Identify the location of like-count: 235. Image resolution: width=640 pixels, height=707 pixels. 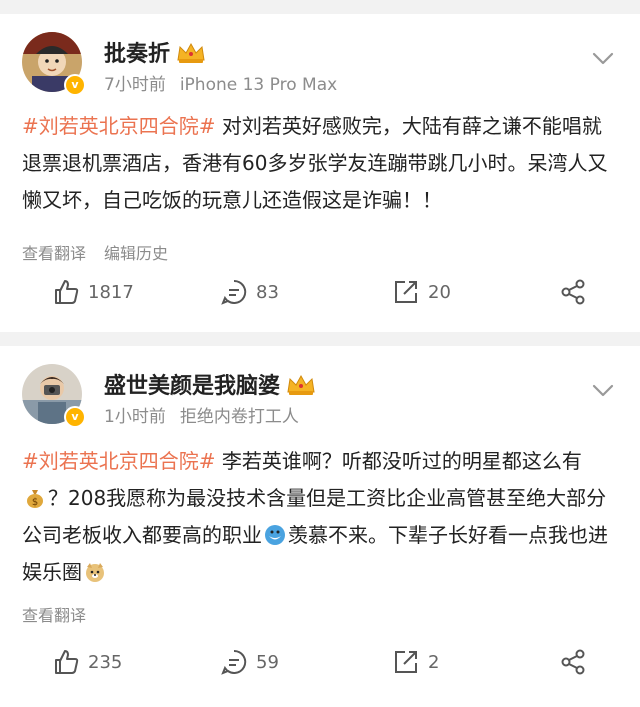
(105, 662).